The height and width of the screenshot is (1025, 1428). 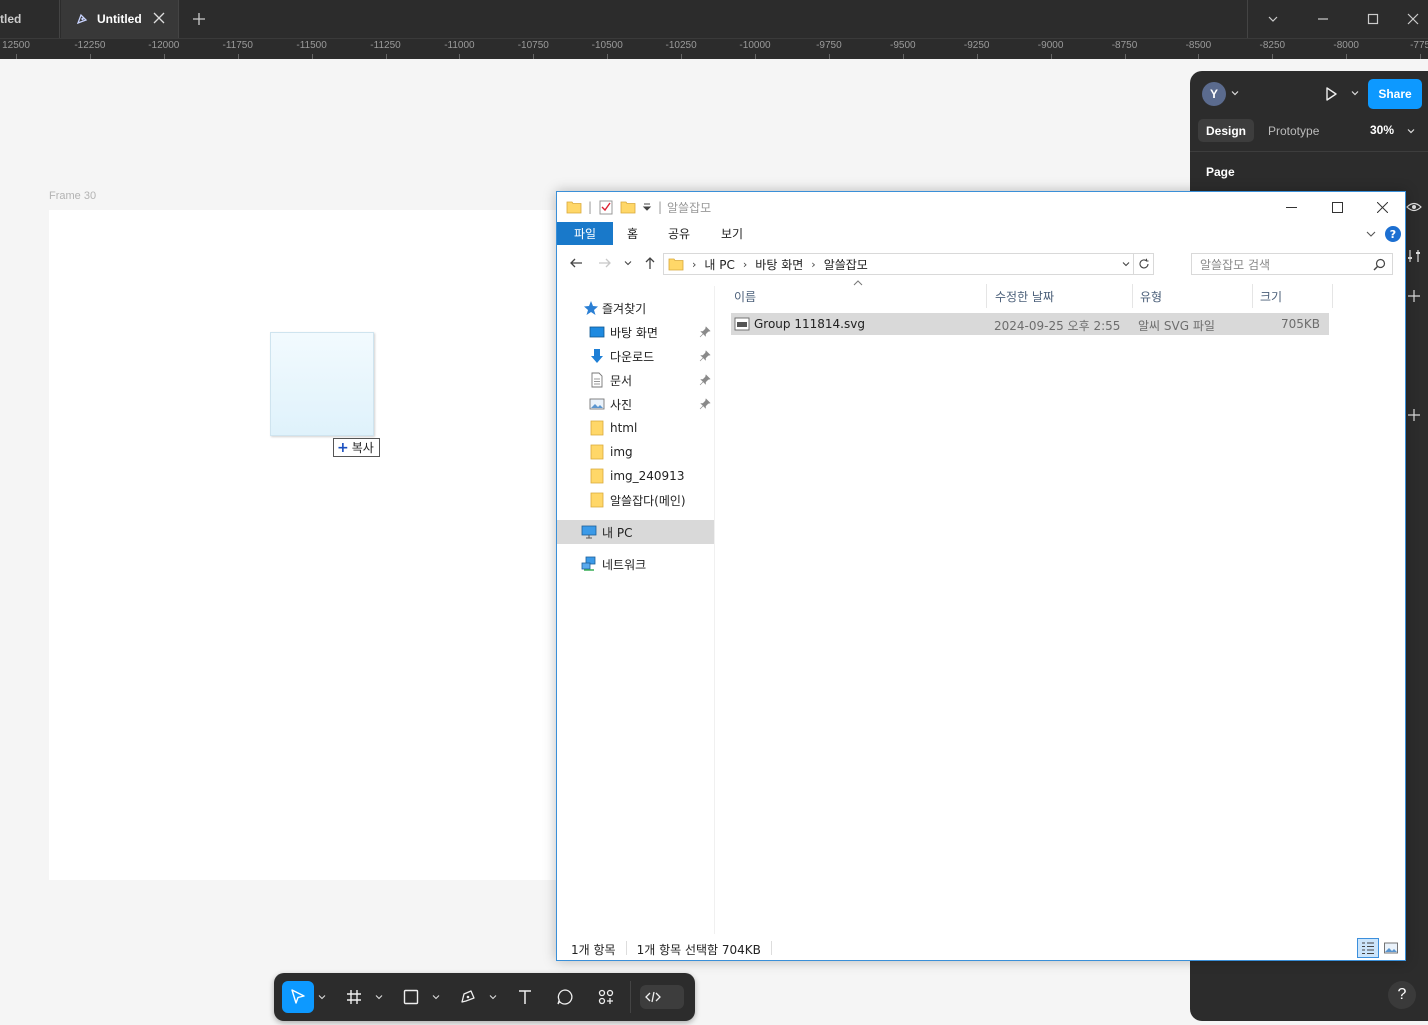 What do you see at coordinates (1144, 264) in the screenshot?
I see `refresh-button` at bounding box center [1144, 264].